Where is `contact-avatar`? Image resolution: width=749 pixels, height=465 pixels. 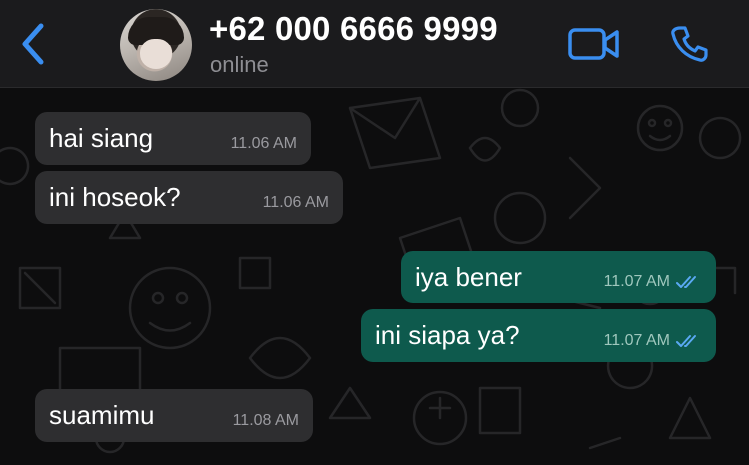
contact-avatar is located at coordinates (156, 45).